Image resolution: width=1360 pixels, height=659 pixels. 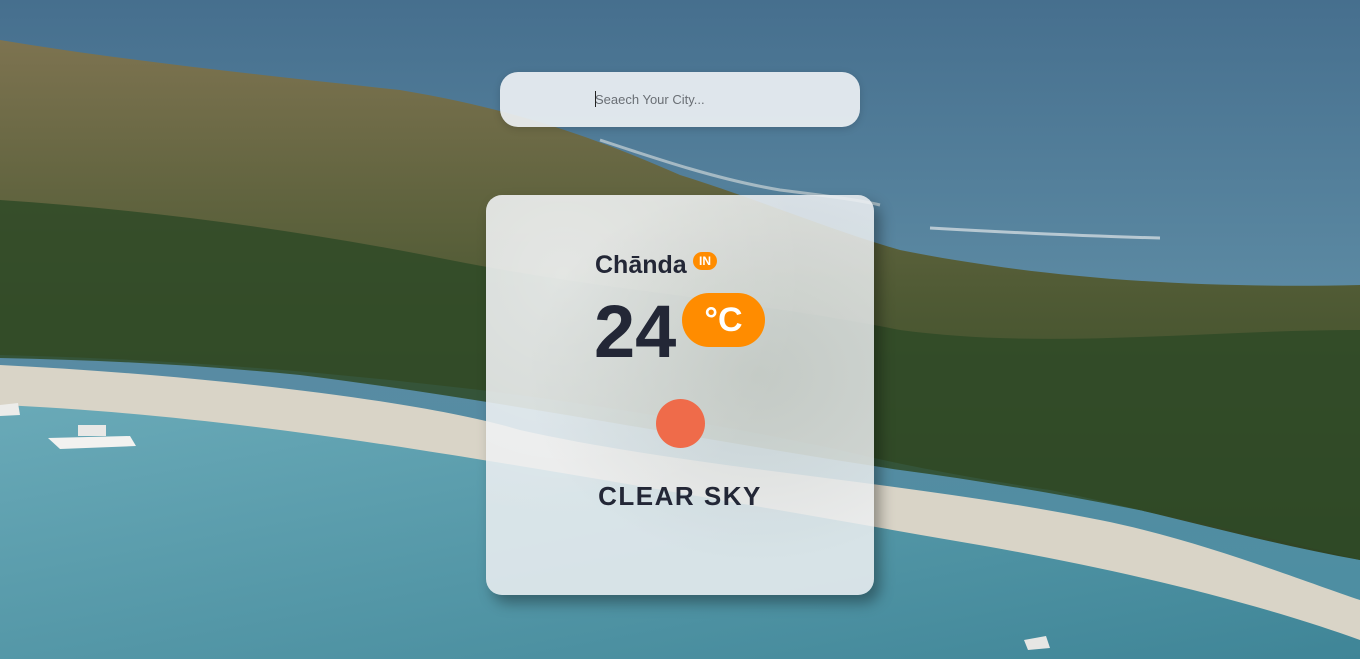 I want to click on country-code-badge: IN, so click(x=705, y=261).